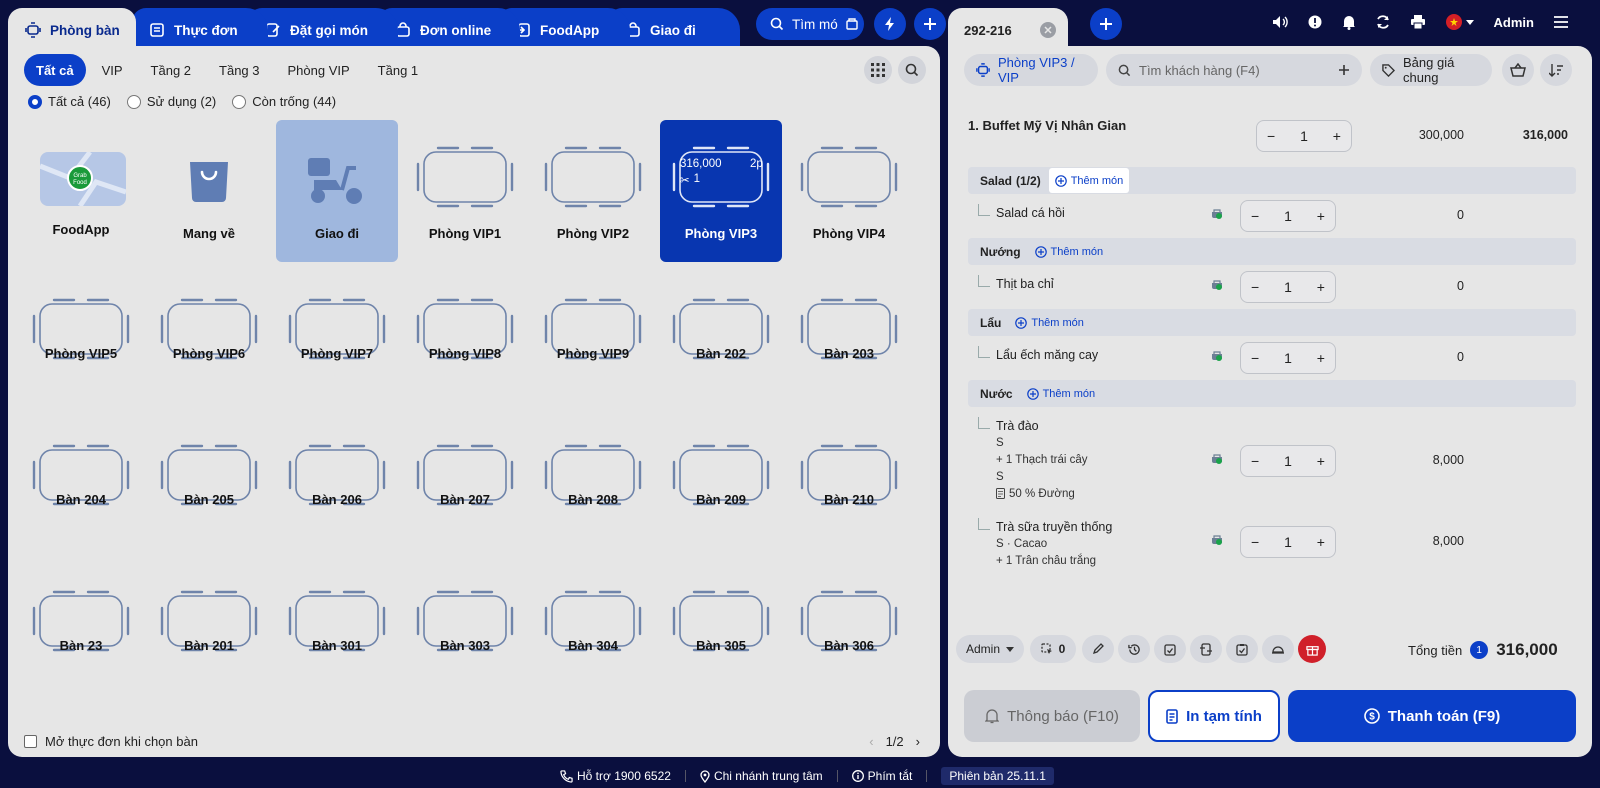 This screenshot has height=788, width=1600. I want to click on hamburger-icon, so click(1561, 22).